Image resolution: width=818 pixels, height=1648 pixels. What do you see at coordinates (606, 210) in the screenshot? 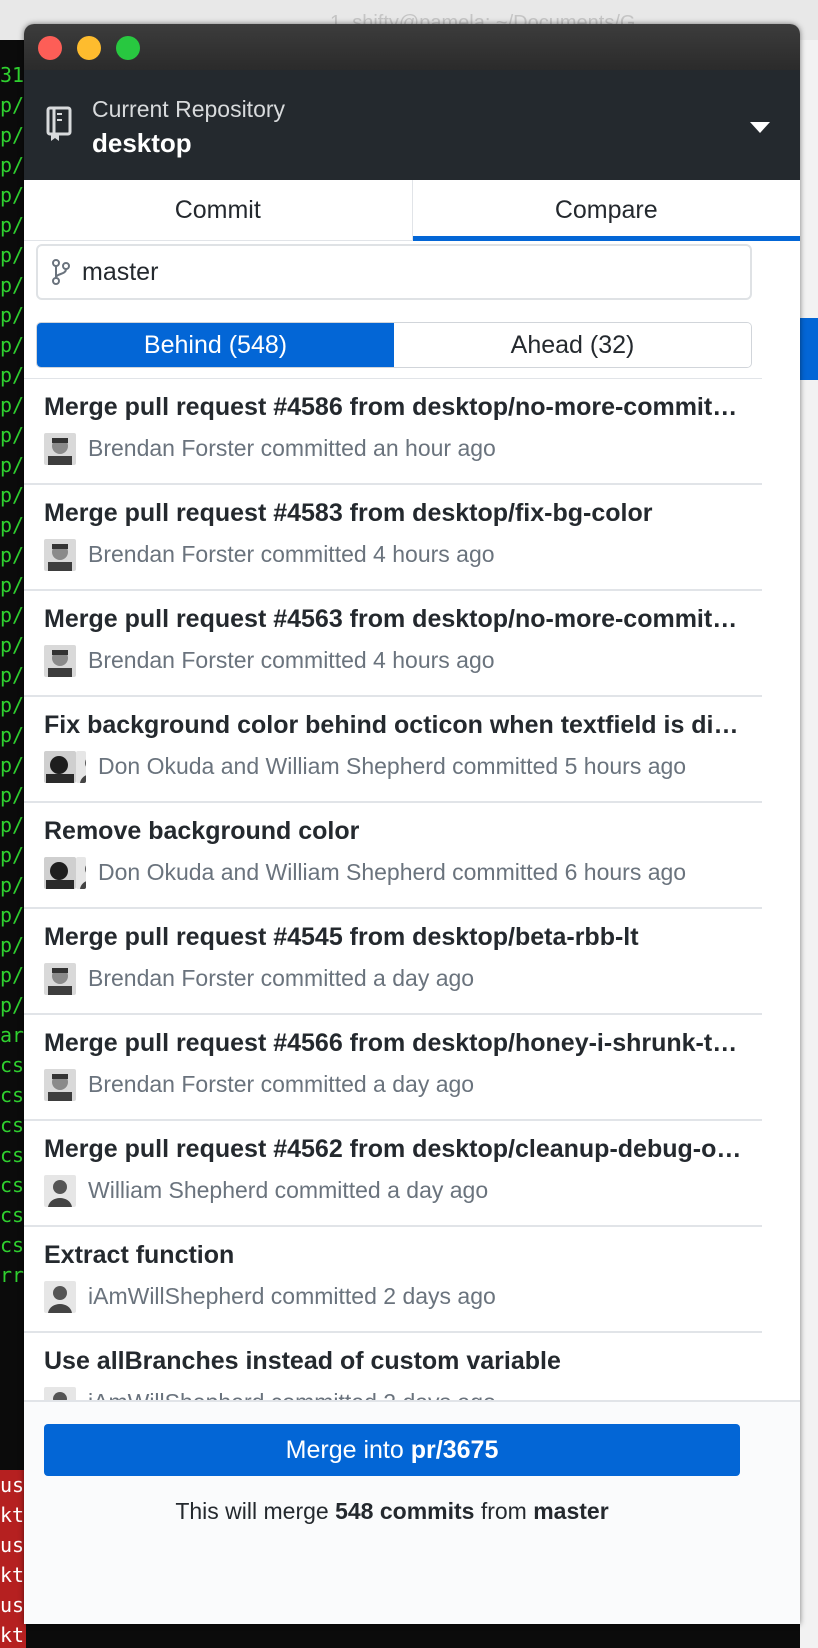
I see `tab-compare: Compare` at bounding box center [606, 210].